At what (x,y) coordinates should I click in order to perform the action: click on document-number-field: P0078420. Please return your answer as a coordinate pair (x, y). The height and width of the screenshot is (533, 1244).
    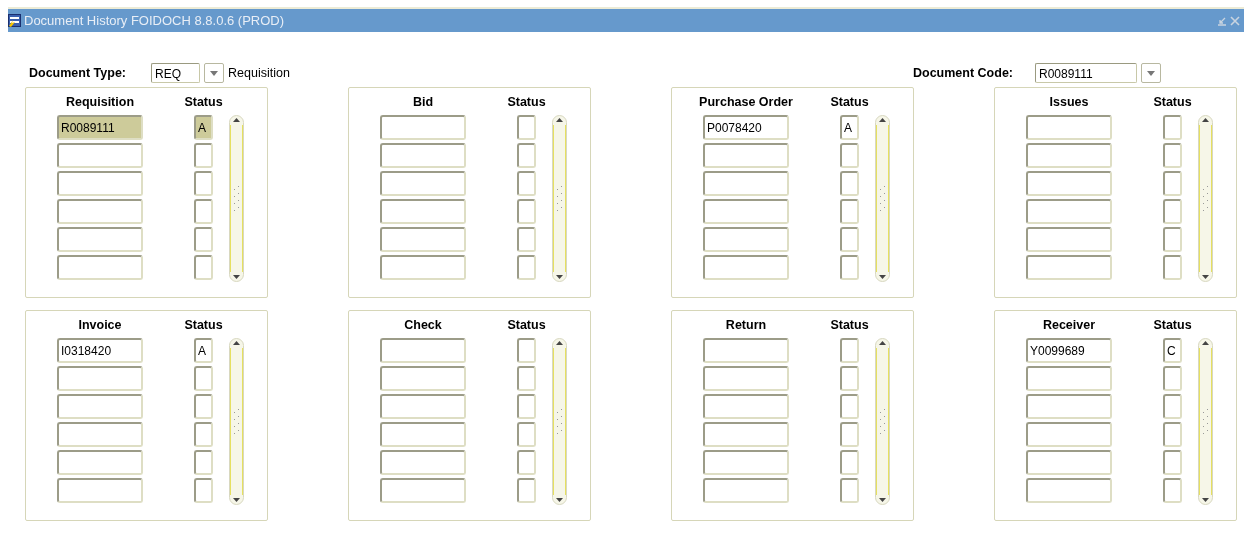
    Looking at the image, I should click on (746, 127).